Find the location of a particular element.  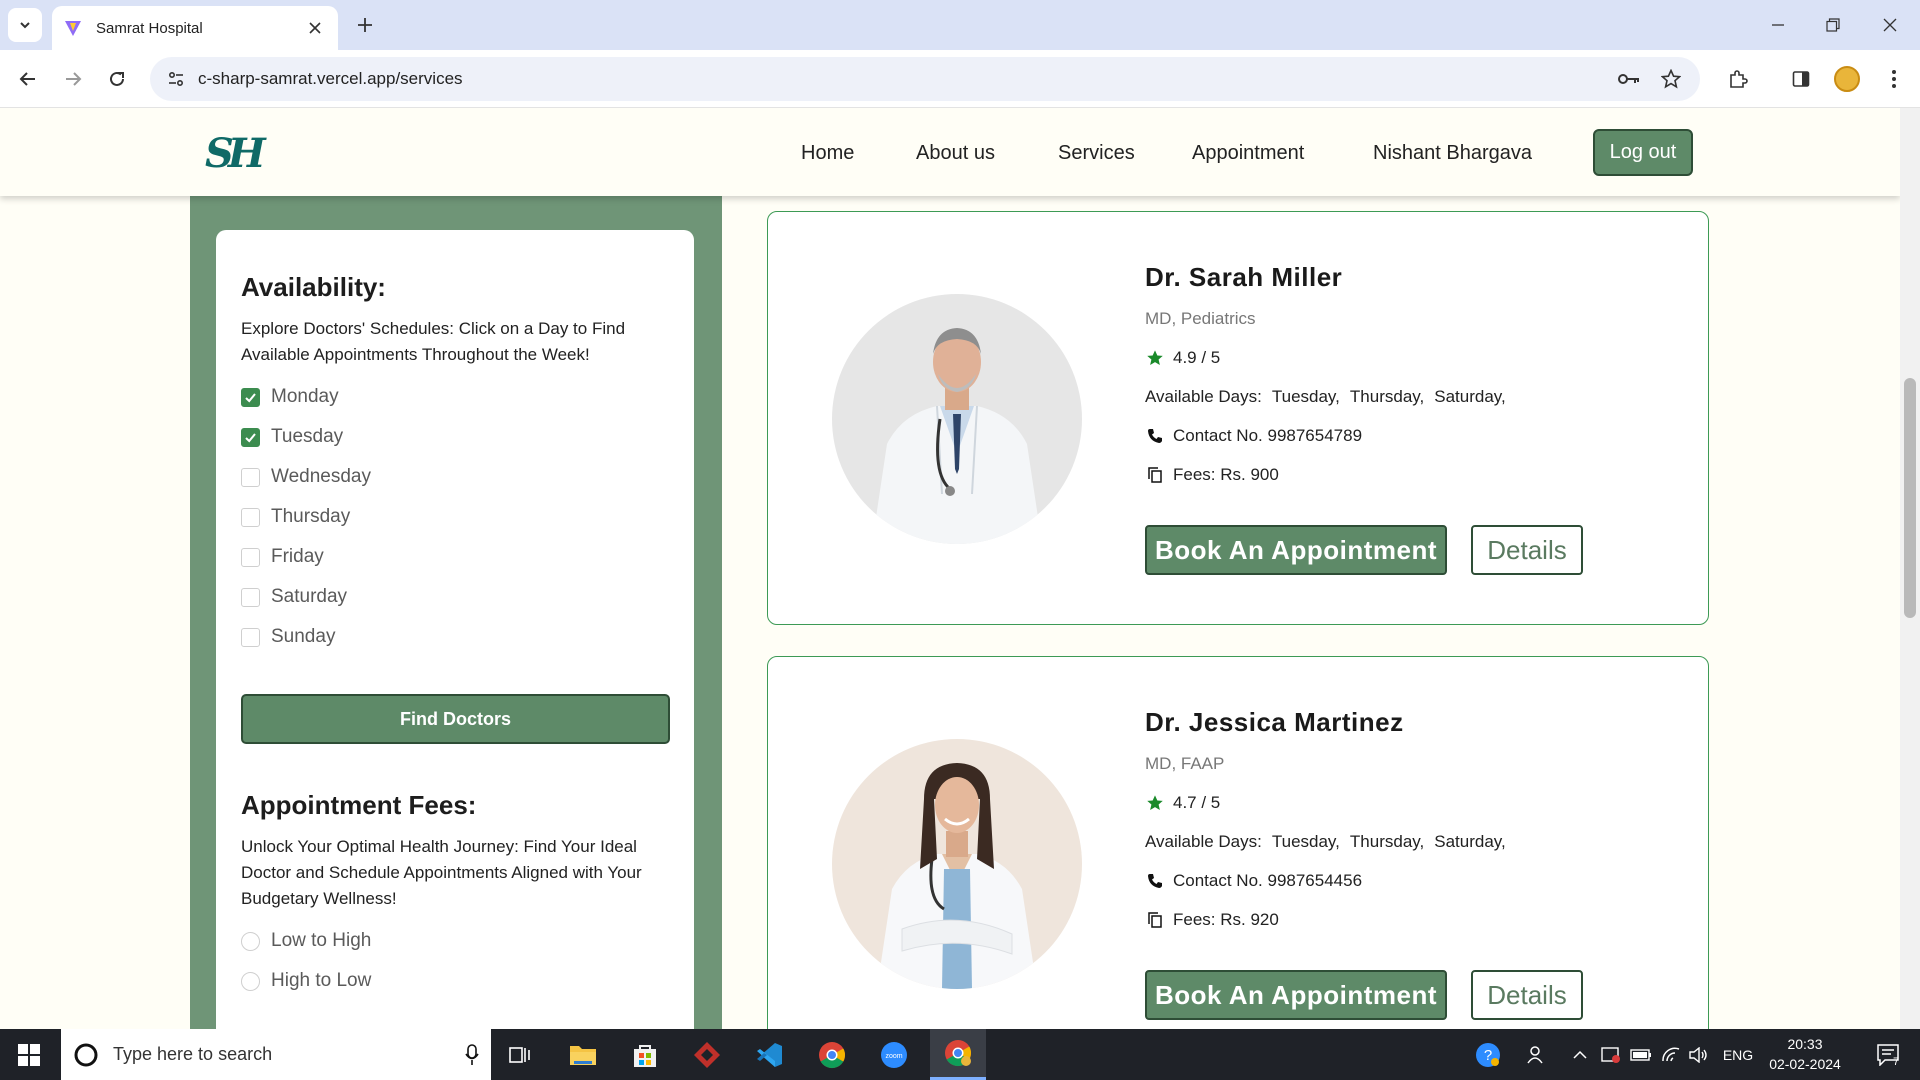

scrollbar-thumb is located at coordinates (1910, 498).